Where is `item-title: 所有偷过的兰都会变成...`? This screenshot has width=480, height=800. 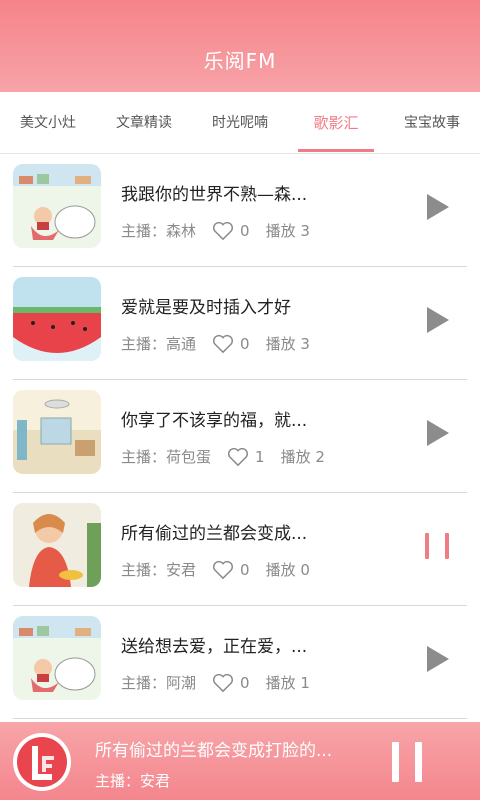
item-title: 所有偷过的兰都会变成... is located at coordinates (214, 534).